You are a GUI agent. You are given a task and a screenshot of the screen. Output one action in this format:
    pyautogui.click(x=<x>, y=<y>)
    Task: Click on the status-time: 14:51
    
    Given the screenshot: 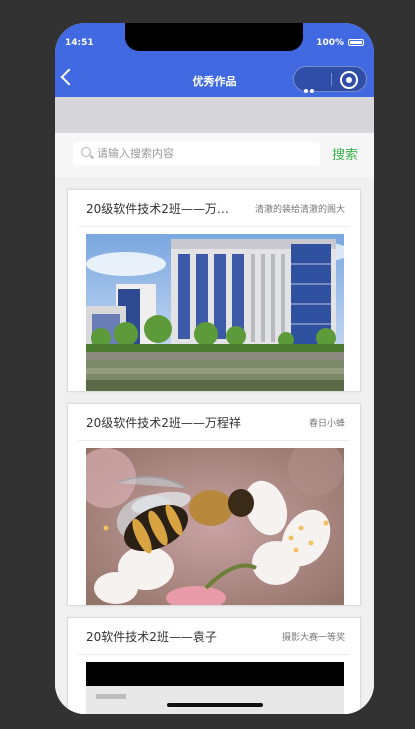 What is the action you would take?
    pyautogui.click(x=79, y=43)
    